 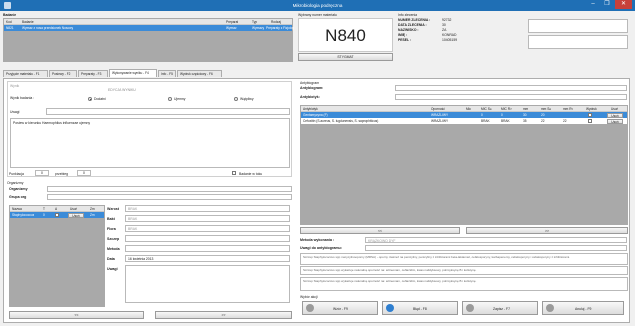 I want to click on antybiogram-group-label: Antybiogram, so click(x=310, y=83).